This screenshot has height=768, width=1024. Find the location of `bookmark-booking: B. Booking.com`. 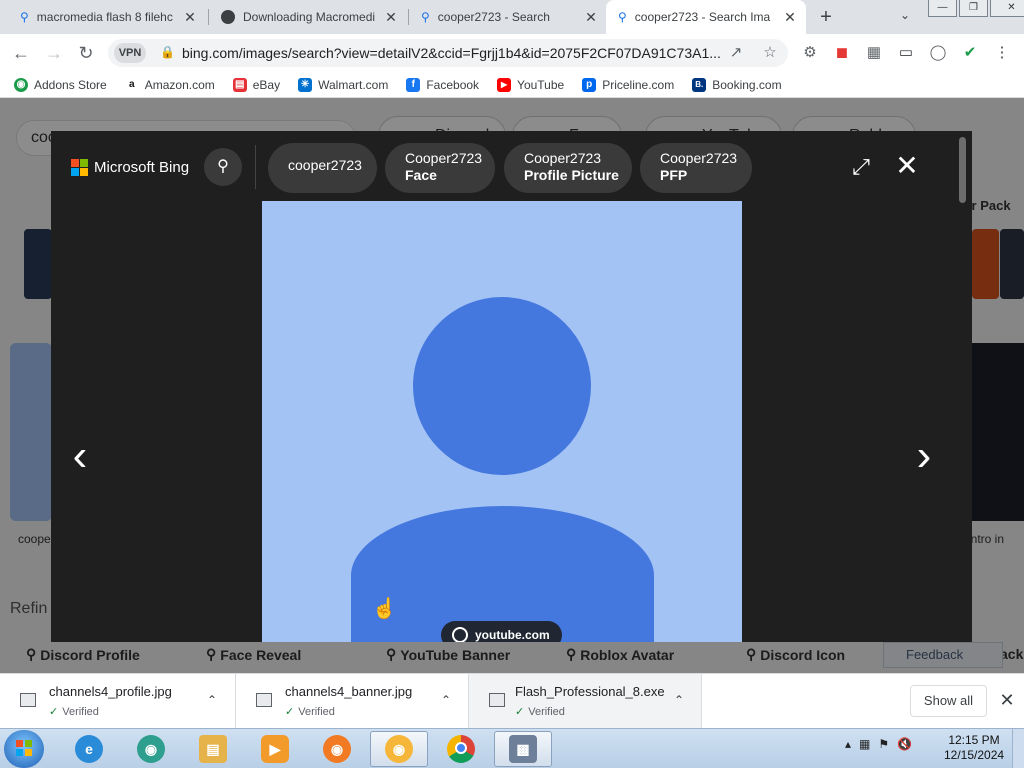

bookmark-booking: B. Booking.com is located at coordinates (737, 84).